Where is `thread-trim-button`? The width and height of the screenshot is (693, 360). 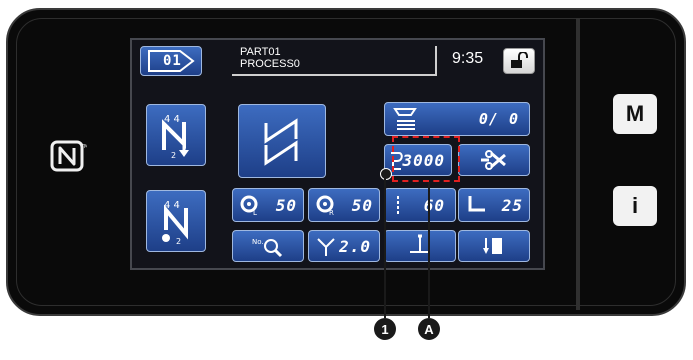
thread-trim-button is located at coordinates (494, 160).